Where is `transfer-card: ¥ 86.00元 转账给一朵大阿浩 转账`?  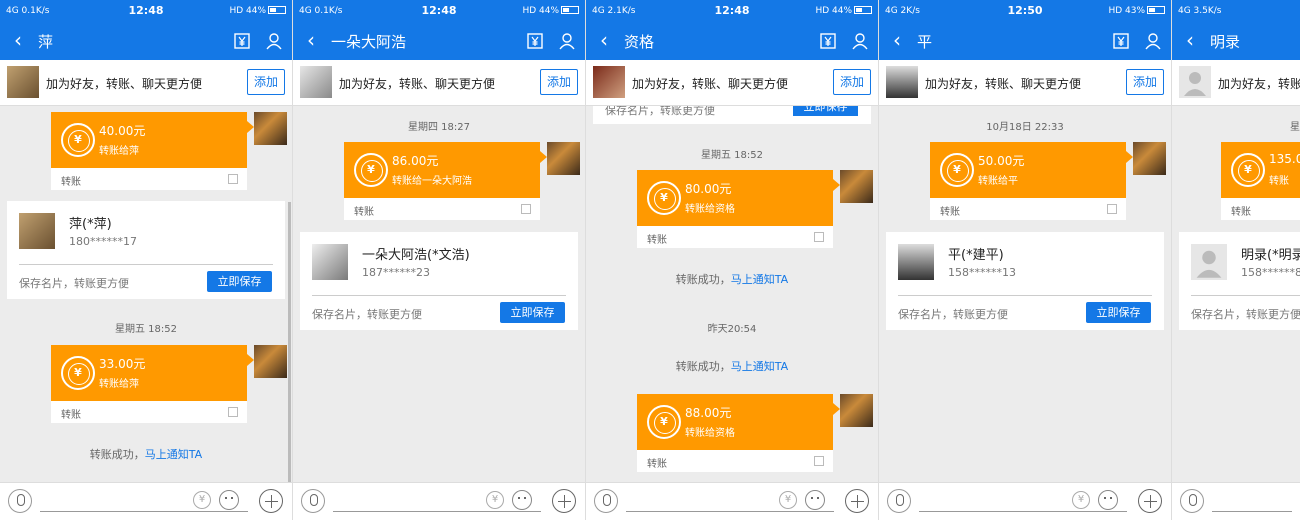
transfer-card: ¥ 86.00元 转账给一朵大阿浩 转账 is located at coordinates (445, 181).